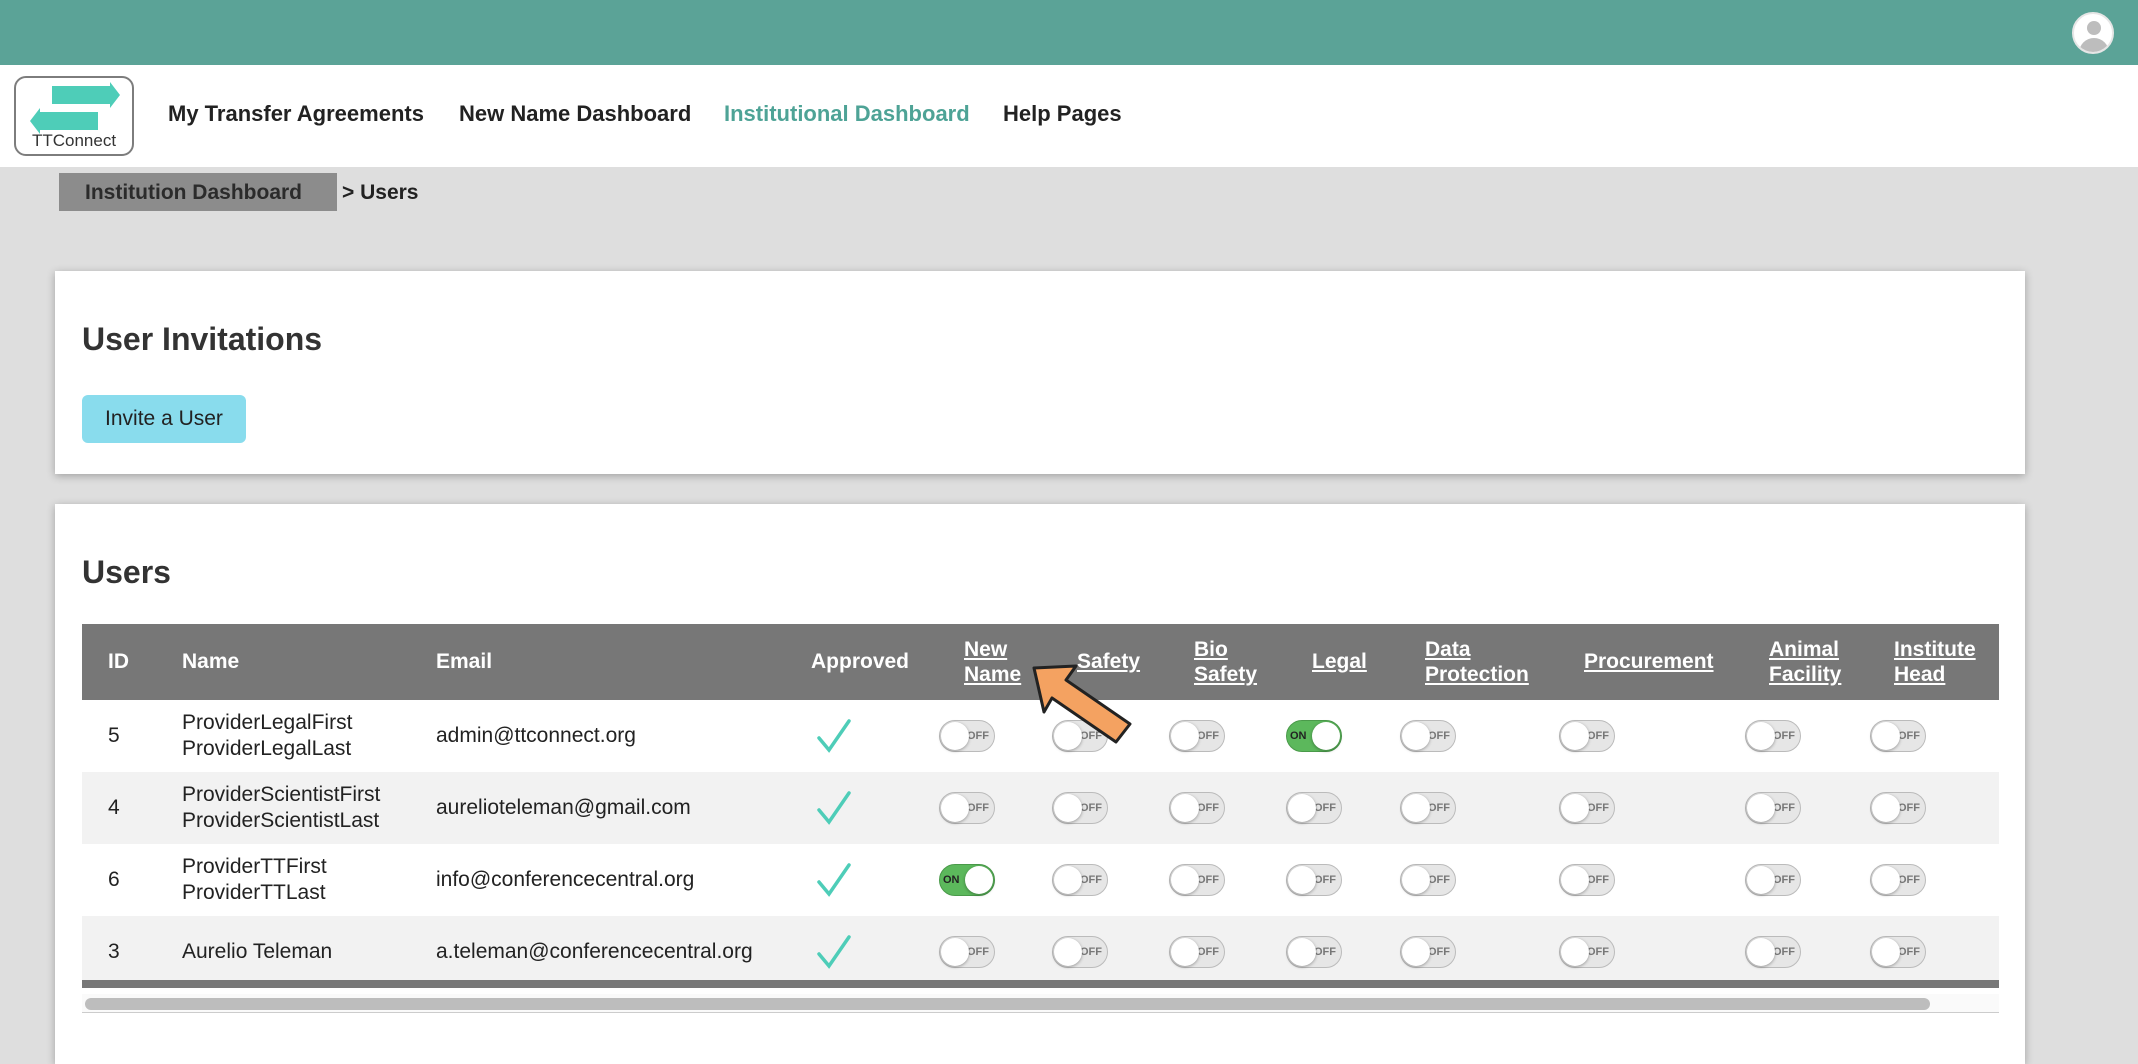 The height and width of the screenshot is (1064, 2138). Describe the element at coordinates (594, 951) in the screenshot. I see `cell-email: a.teleman@conferencecentral.org` at that location.